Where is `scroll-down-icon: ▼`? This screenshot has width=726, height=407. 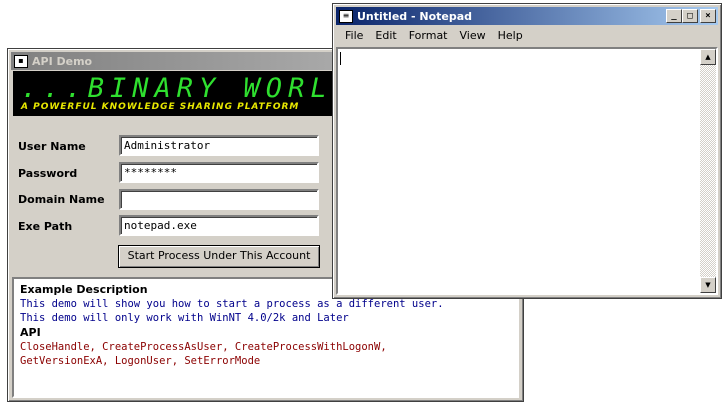
scroll-down-icon: ▼ is located at coordinates (708, 285).